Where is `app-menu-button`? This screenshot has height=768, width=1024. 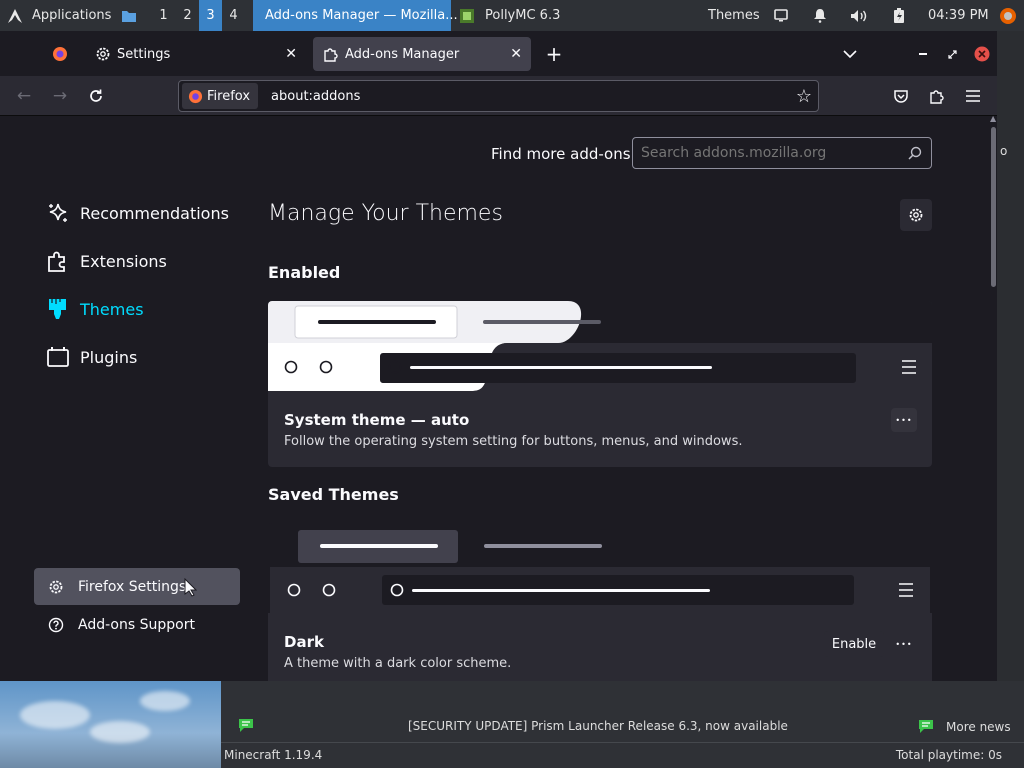
app-menu-button is located at coordinates (973, 96).